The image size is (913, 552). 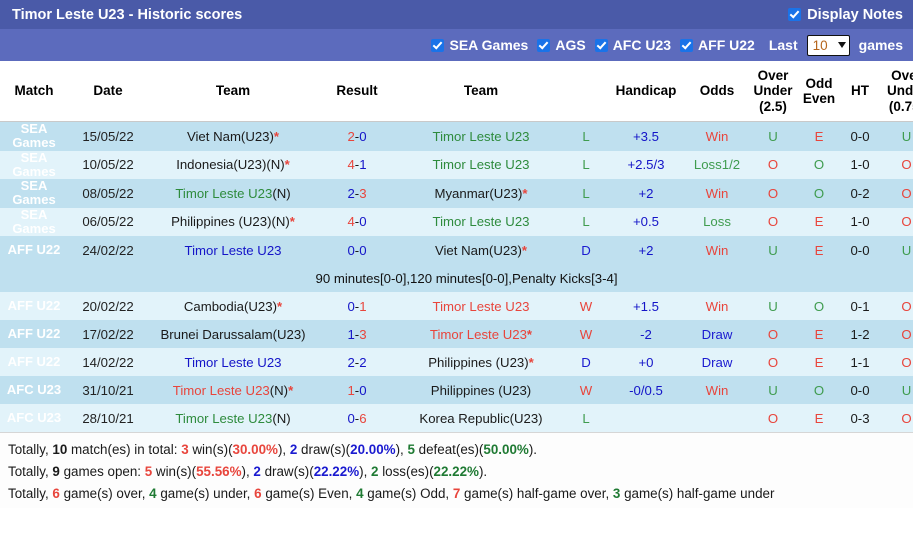 What do you see at coordinates (697, 493) in the screenshot?
I see `summary-segment: game(s) half-game under` at bounding box center [697, 493].